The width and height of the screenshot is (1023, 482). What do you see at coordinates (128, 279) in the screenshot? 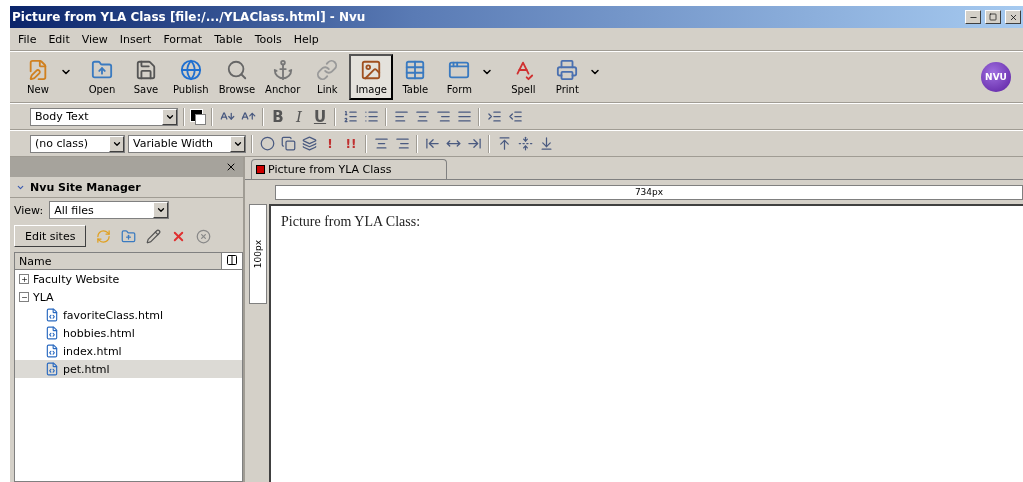
I see `tree-item: Faculty Website` at bounding box center [128, 279].